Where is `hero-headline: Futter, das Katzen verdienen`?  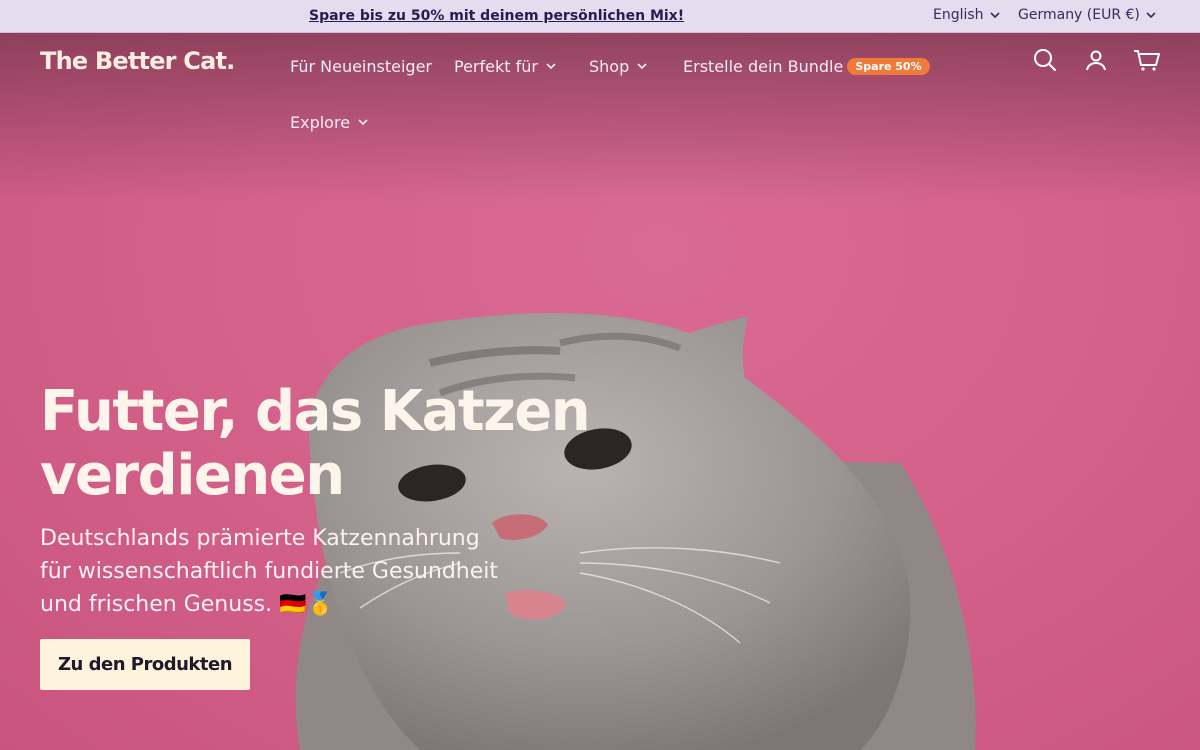
hero-headline: Futter, das Katzen verdienen is located at coordinates (315, 443).